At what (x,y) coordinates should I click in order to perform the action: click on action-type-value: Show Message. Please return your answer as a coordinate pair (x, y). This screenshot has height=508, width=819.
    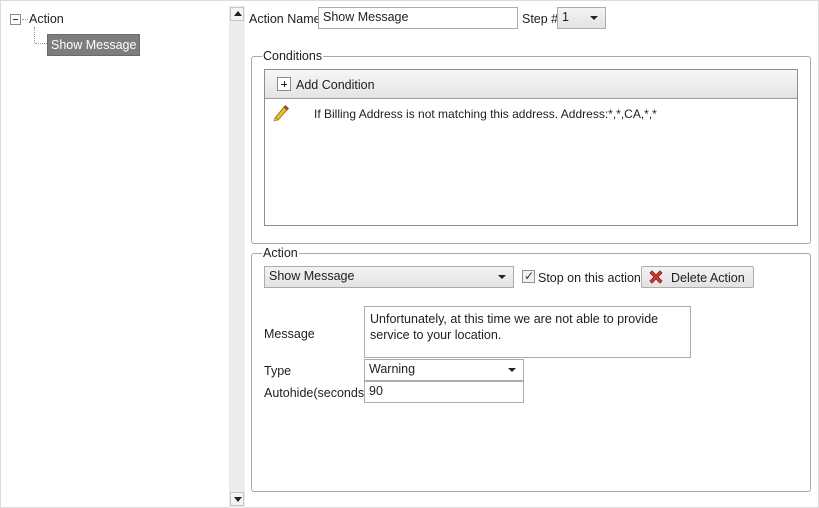
    Looking at the image, I should click on (312, 276).